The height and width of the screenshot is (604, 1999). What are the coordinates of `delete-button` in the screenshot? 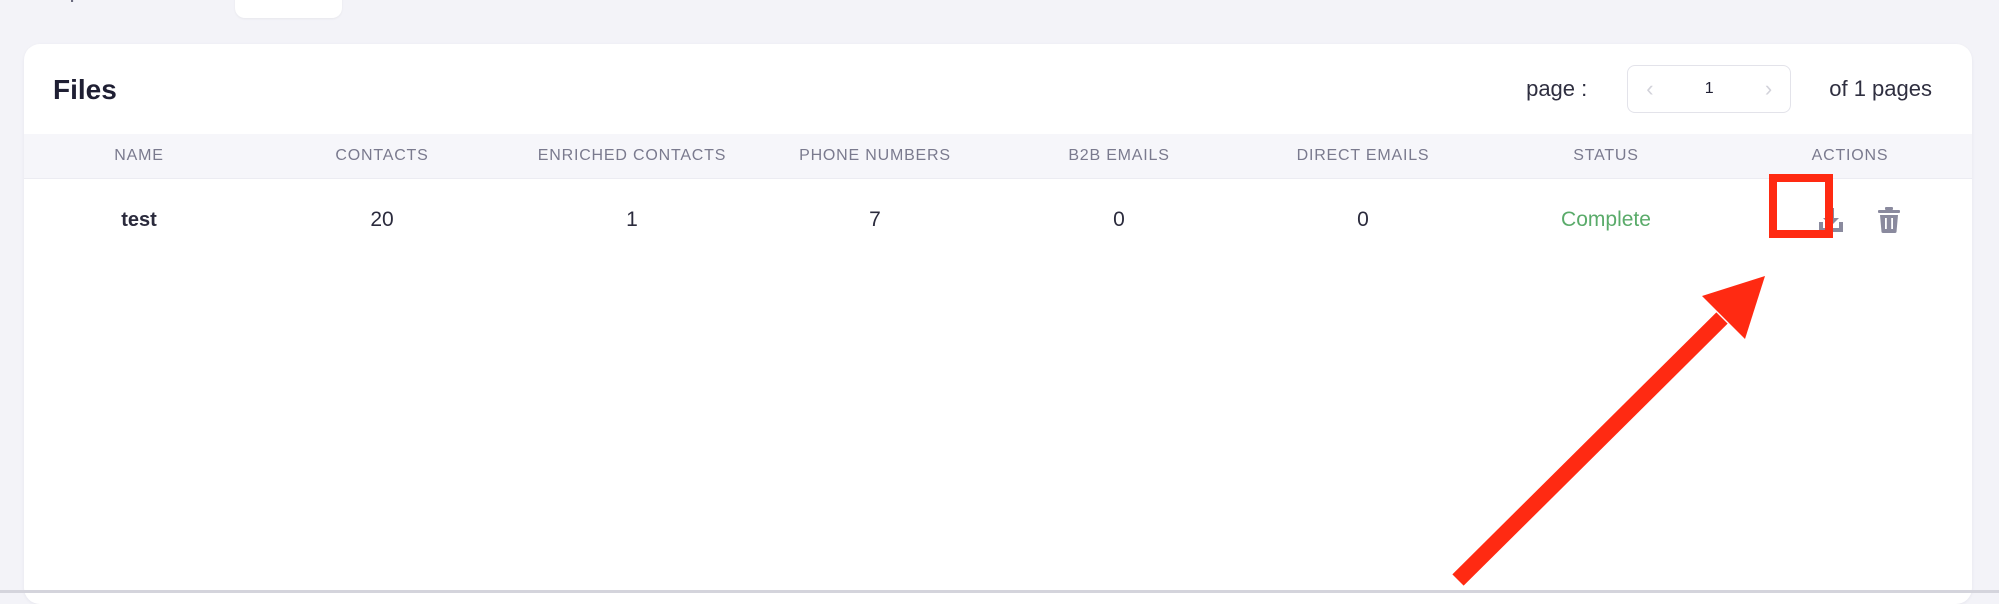 It's located at (1889, 220).